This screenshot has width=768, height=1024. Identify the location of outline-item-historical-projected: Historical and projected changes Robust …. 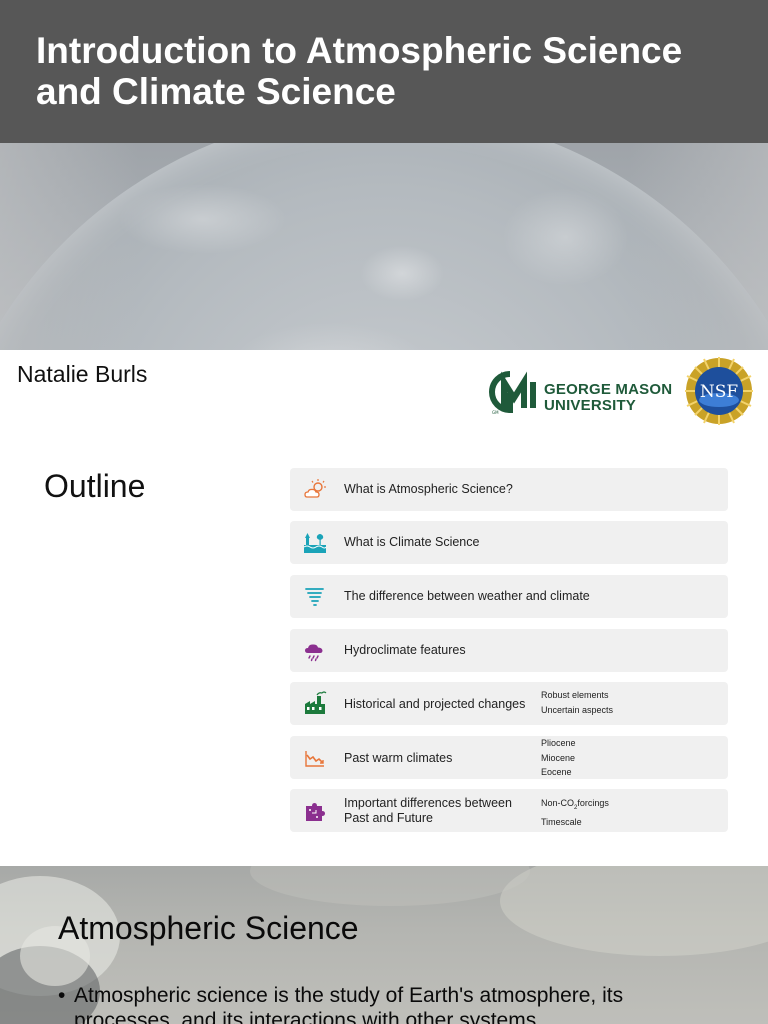
(509, 703).